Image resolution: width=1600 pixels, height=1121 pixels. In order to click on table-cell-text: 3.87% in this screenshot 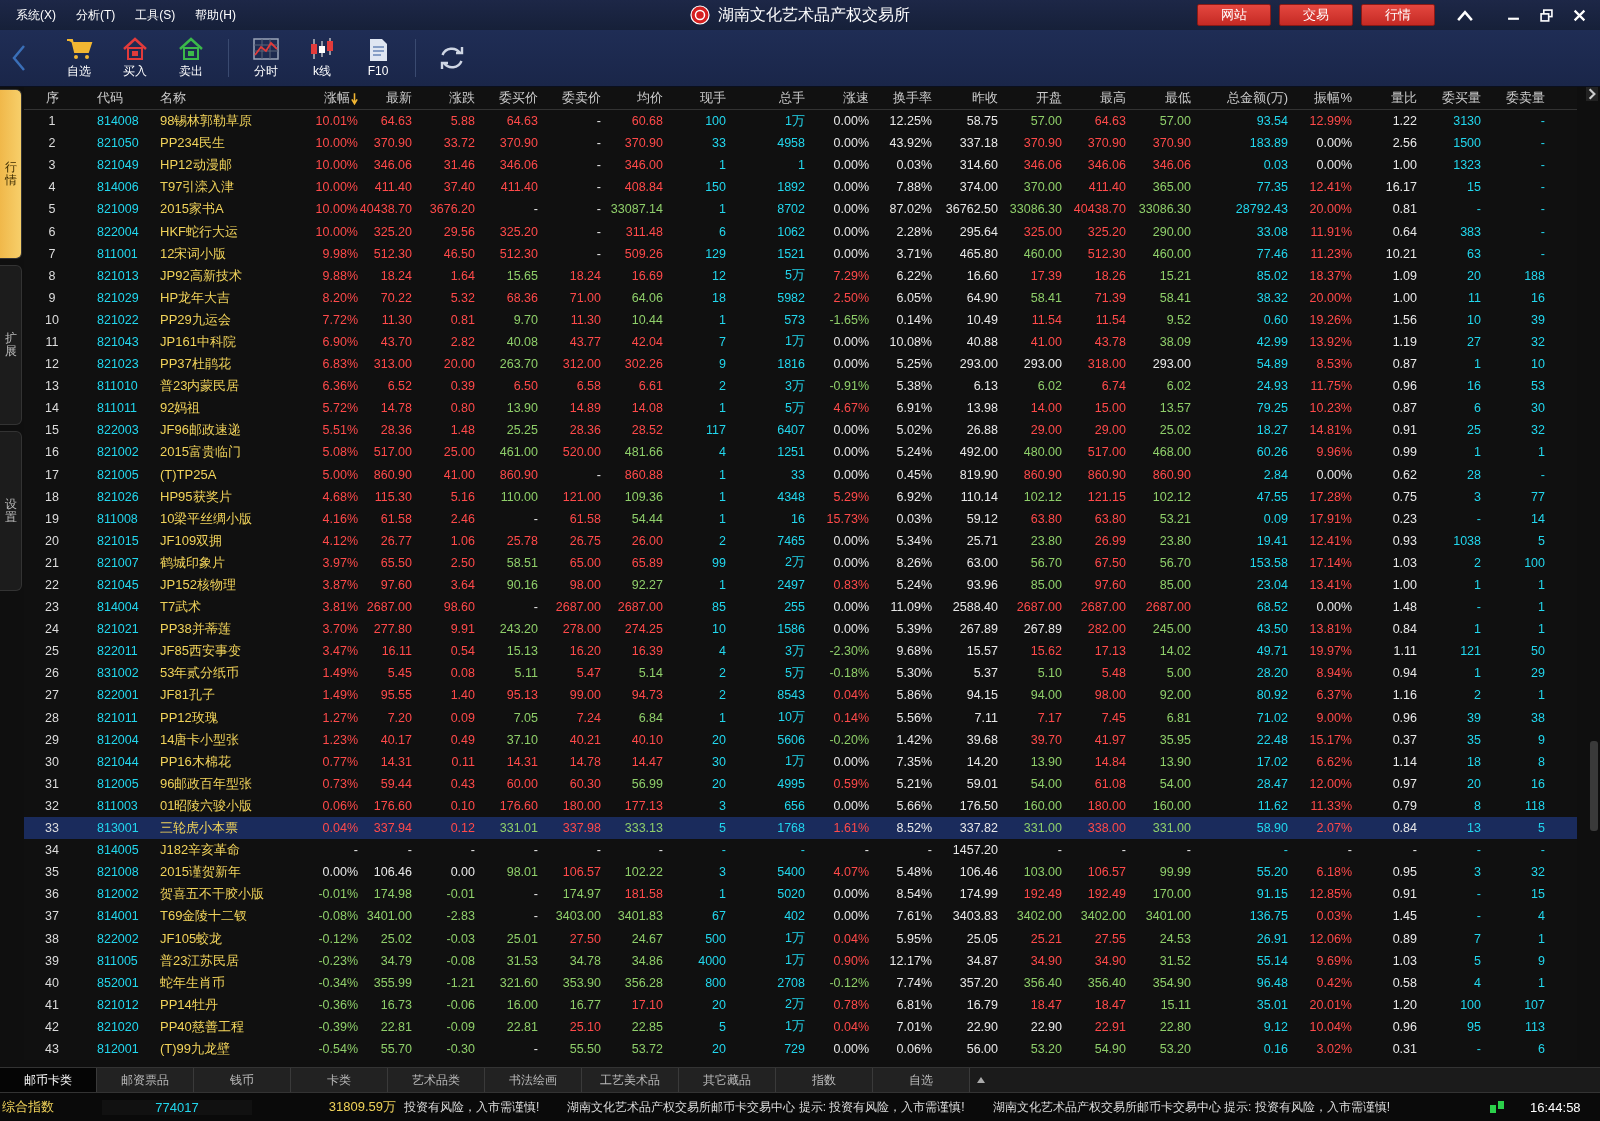, I will do `click(339, 585)`.